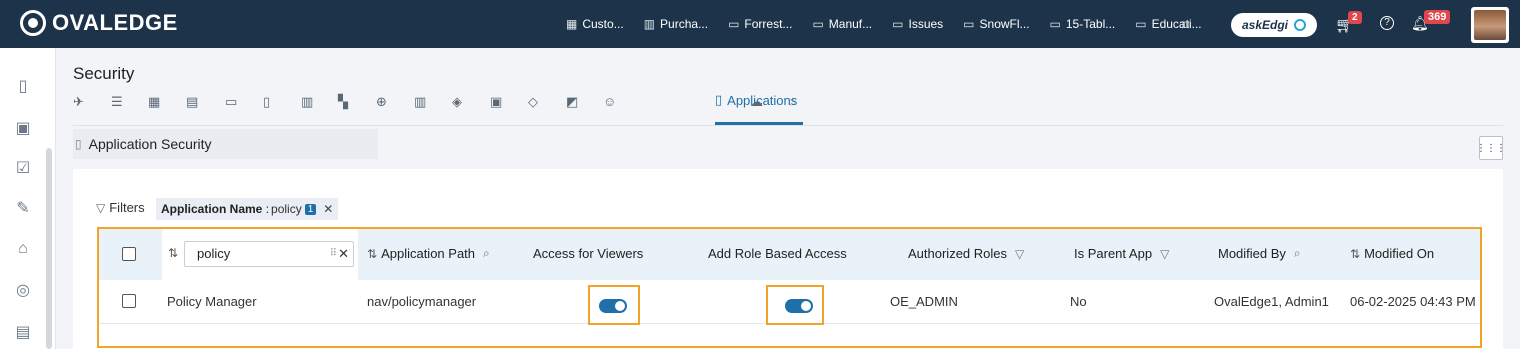 This screenshot has height=349, width=1520. I want to click on viewers-toggle, so click(613, 306).